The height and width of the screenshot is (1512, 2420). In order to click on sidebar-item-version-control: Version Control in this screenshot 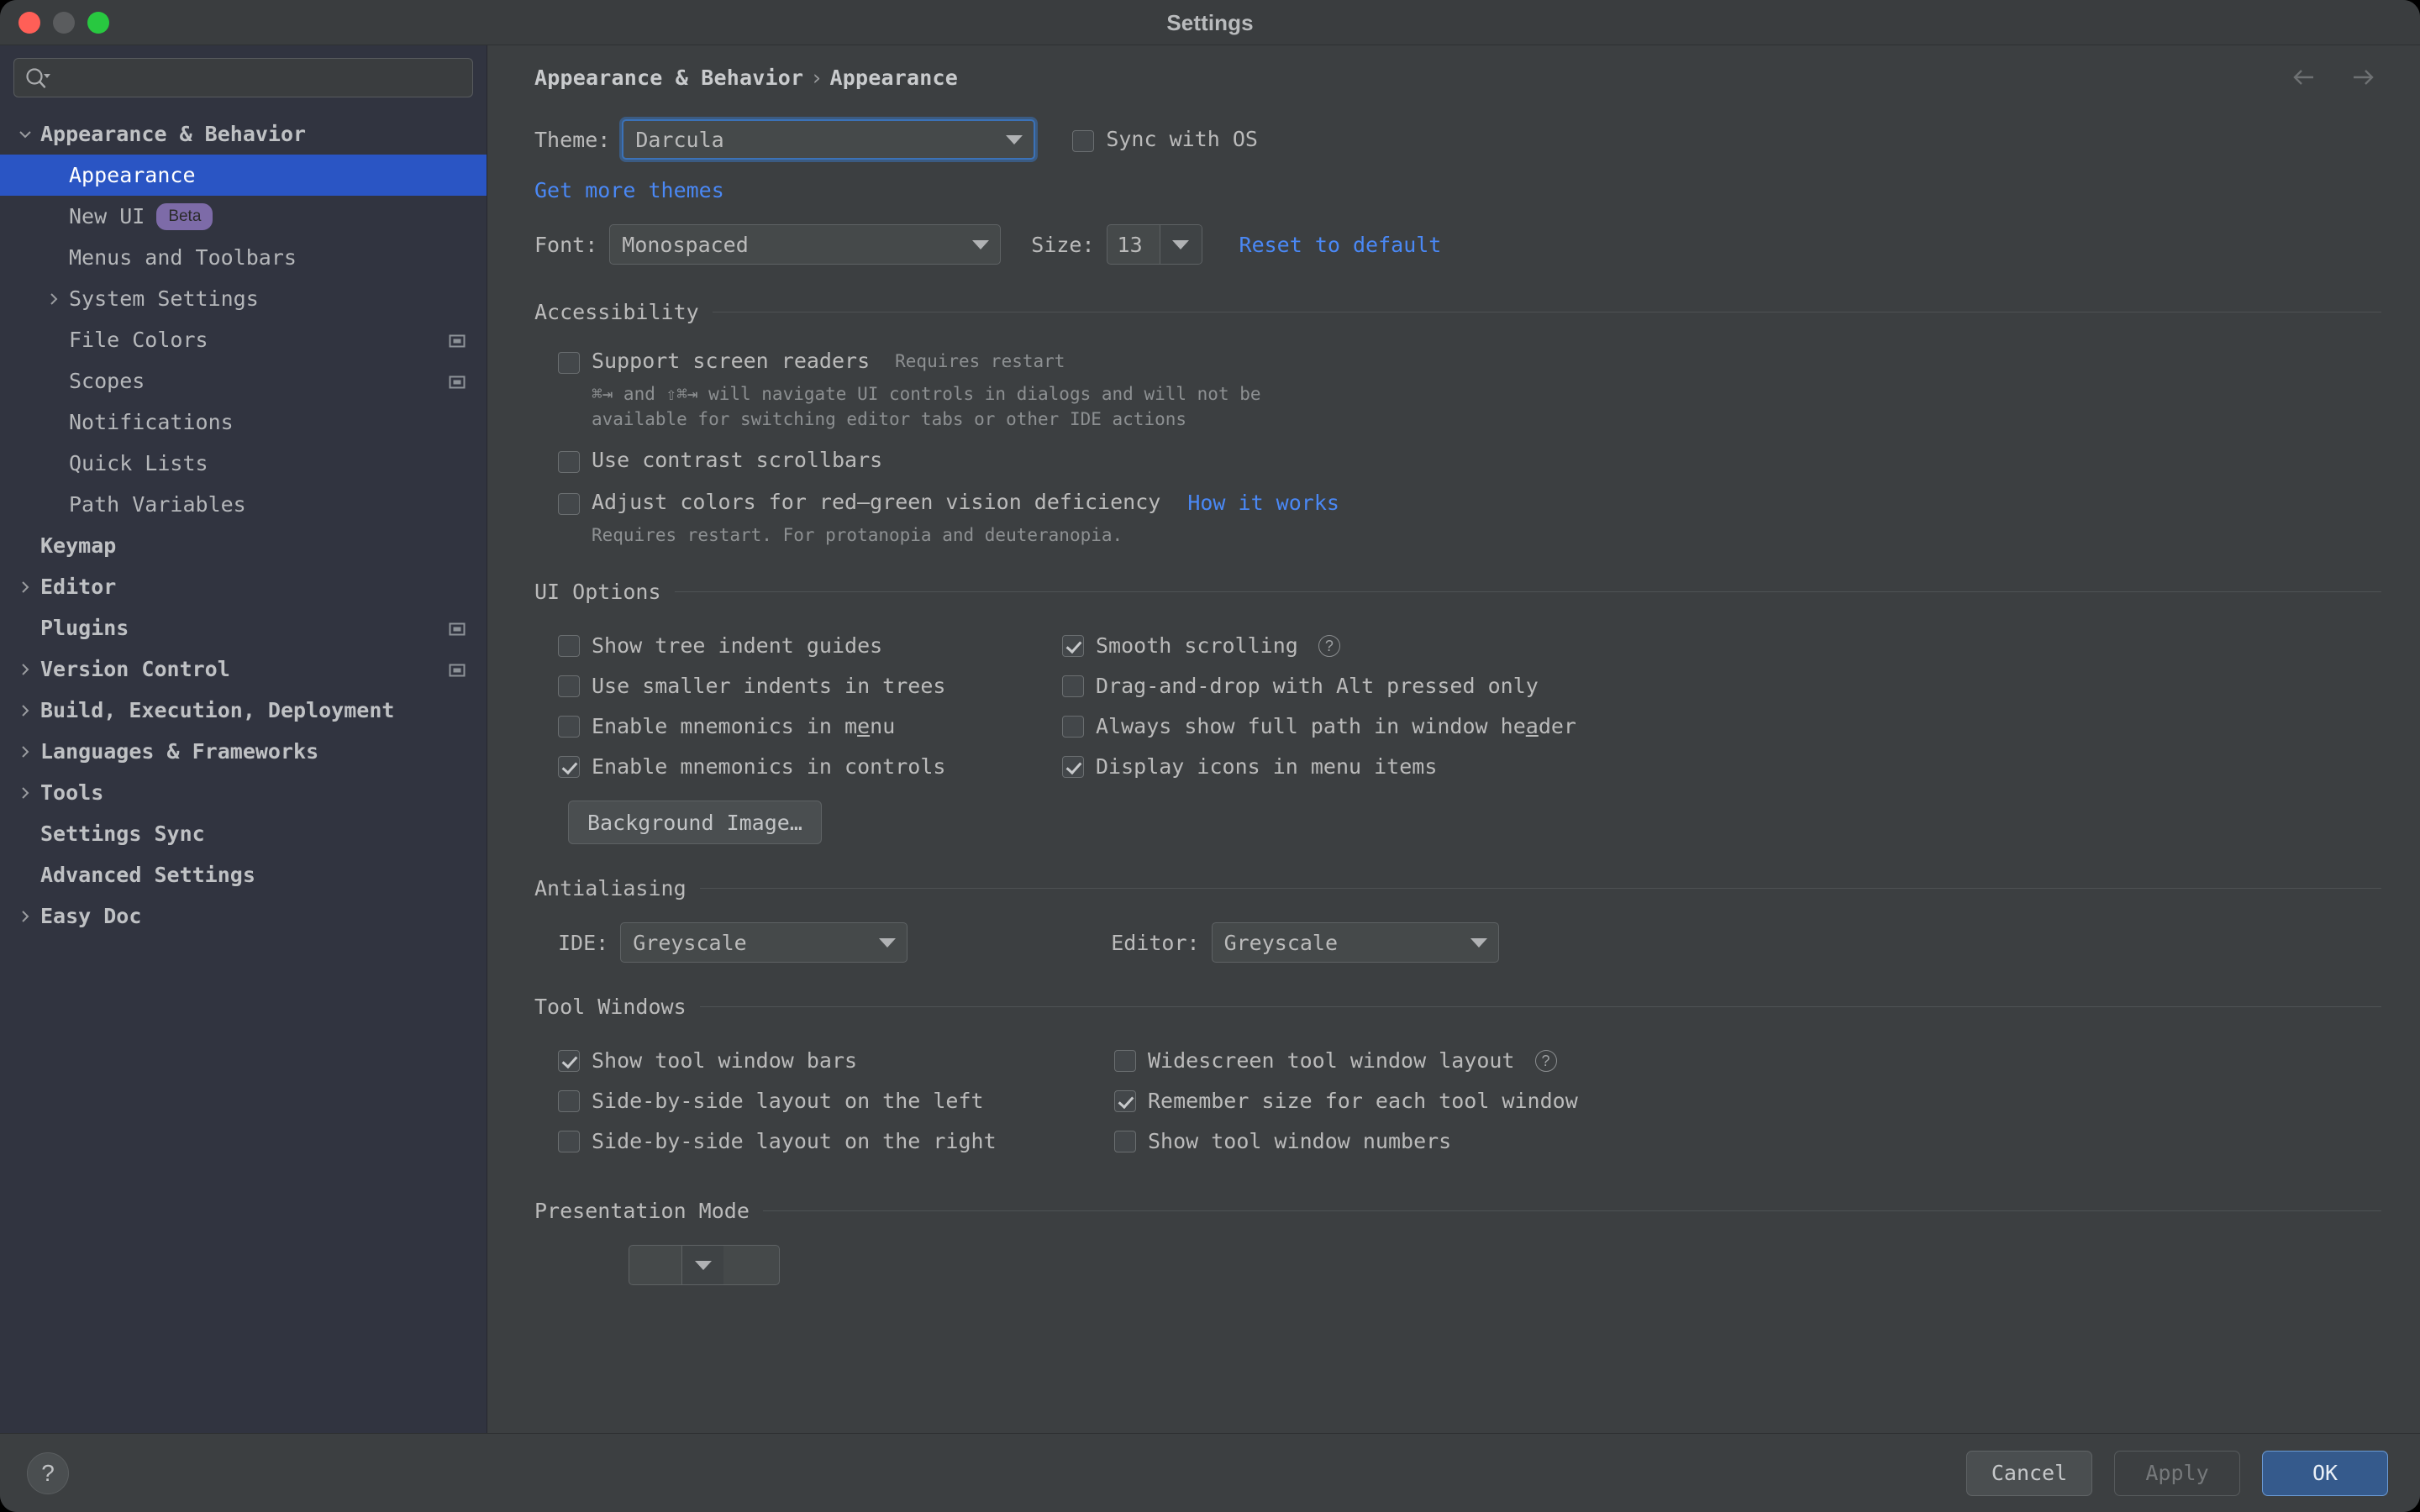, I will do `click(243, 669)`.